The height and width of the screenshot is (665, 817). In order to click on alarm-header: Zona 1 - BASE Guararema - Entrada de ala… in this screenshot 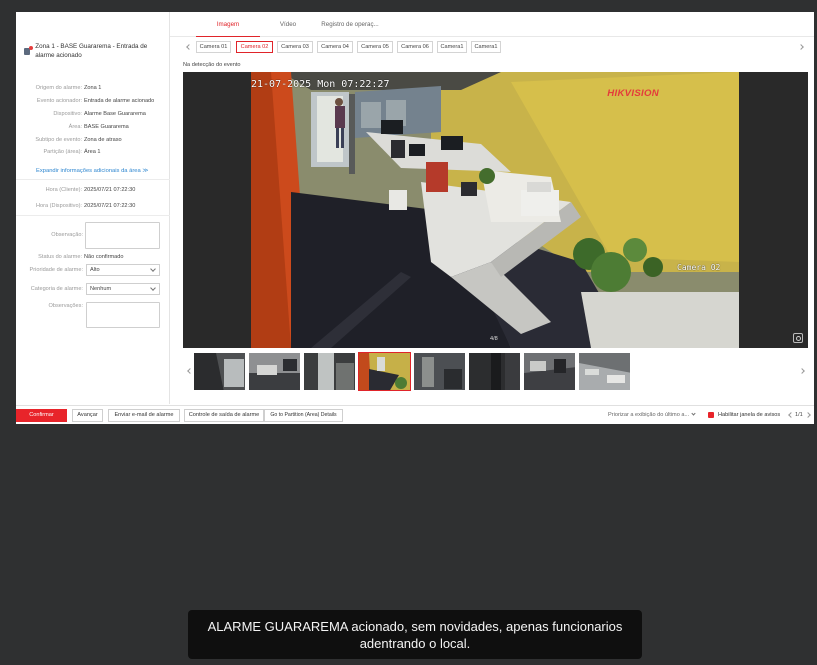, I will do `click(94, 51)`.